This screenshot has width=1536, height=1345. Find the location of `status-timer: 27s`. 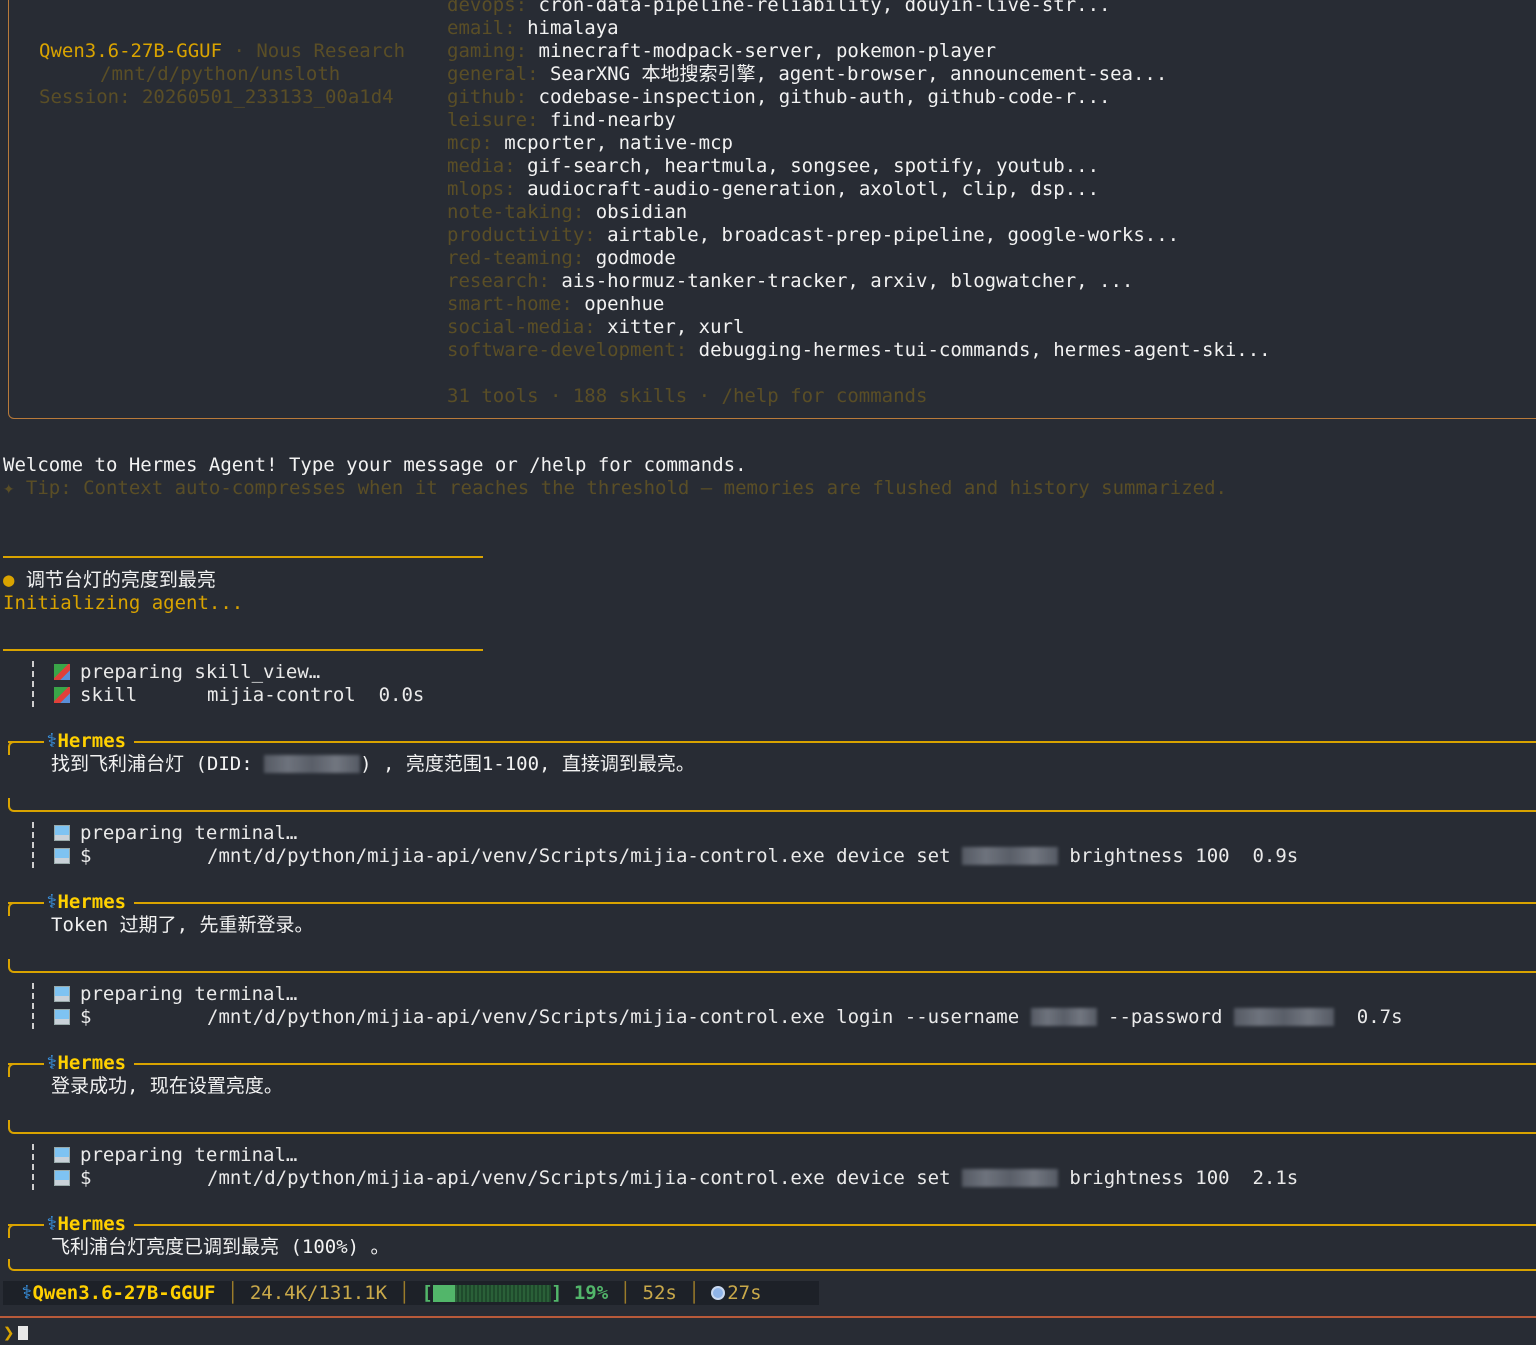

status-timer: 27s is located at coordinates (744, 1293).